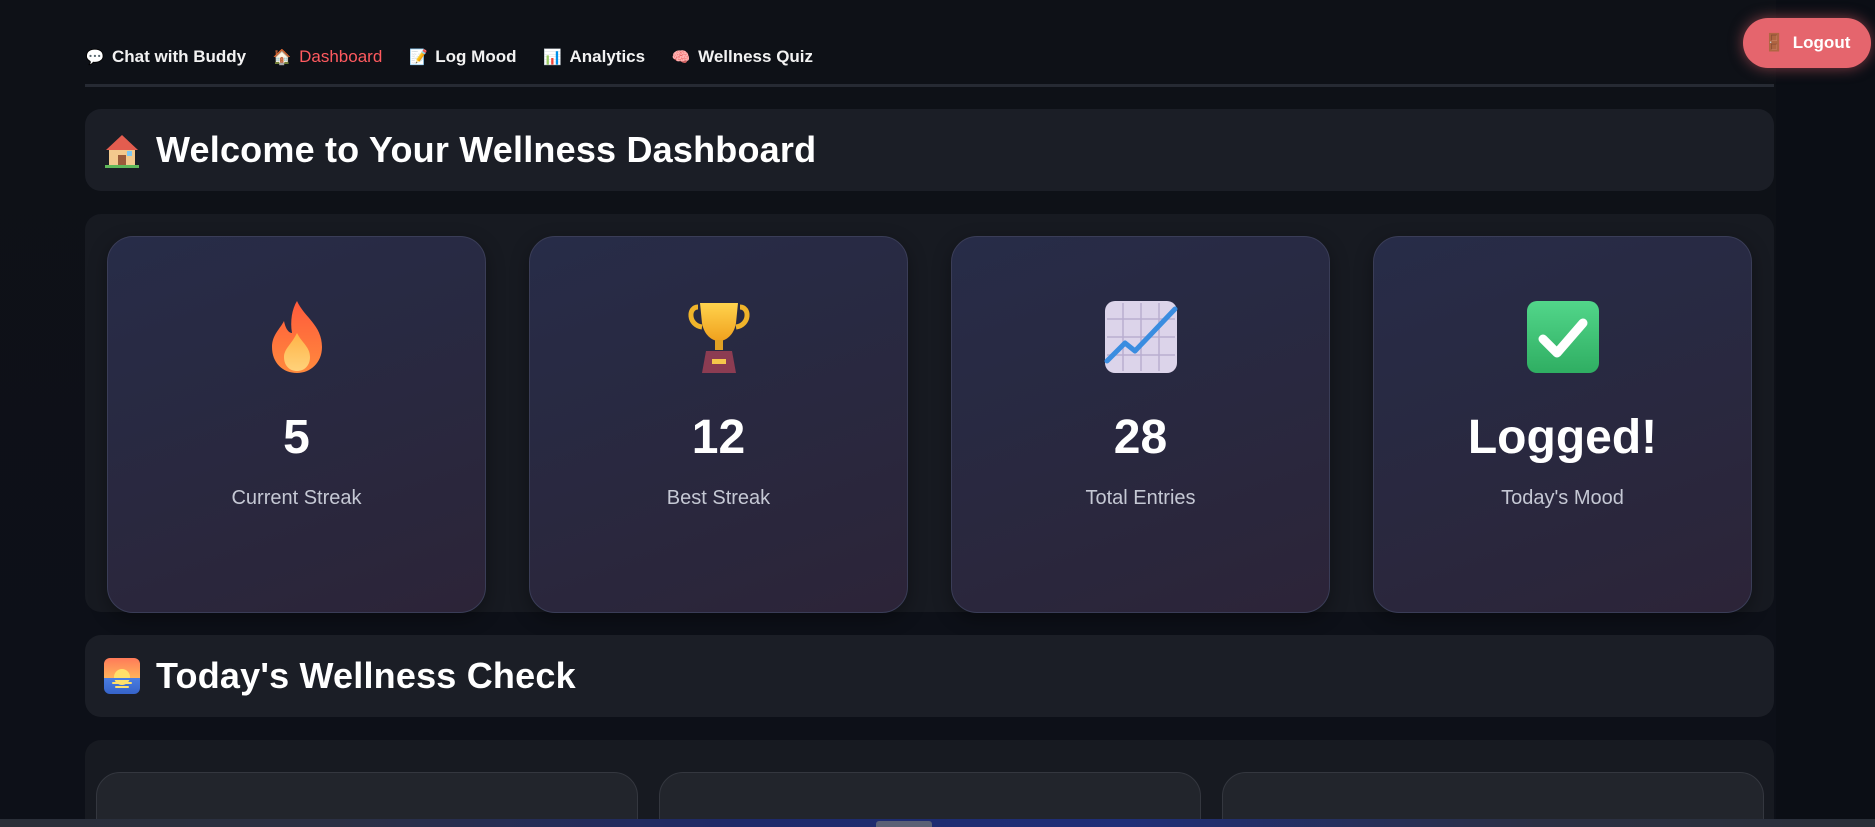 The image size is (1875, 827). What do you see at coordinates (929, 783) in the screenshot?
I see `wellness-check-panel` at bounding box center [929, 783].